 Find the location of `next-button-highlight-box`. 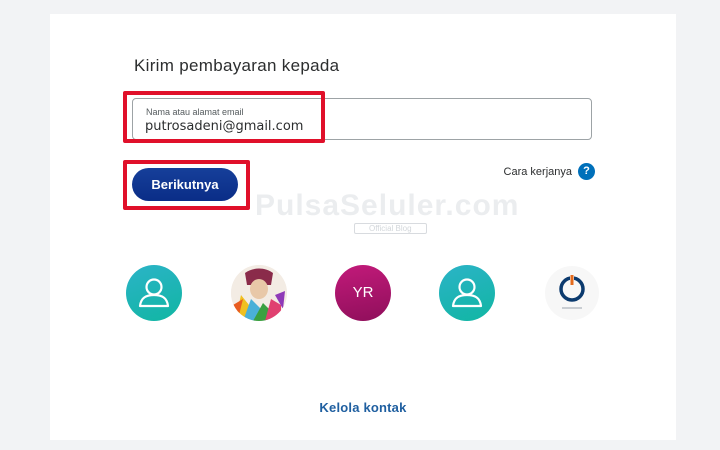

next-button-highlight-box is located at coordinates (186, 185).